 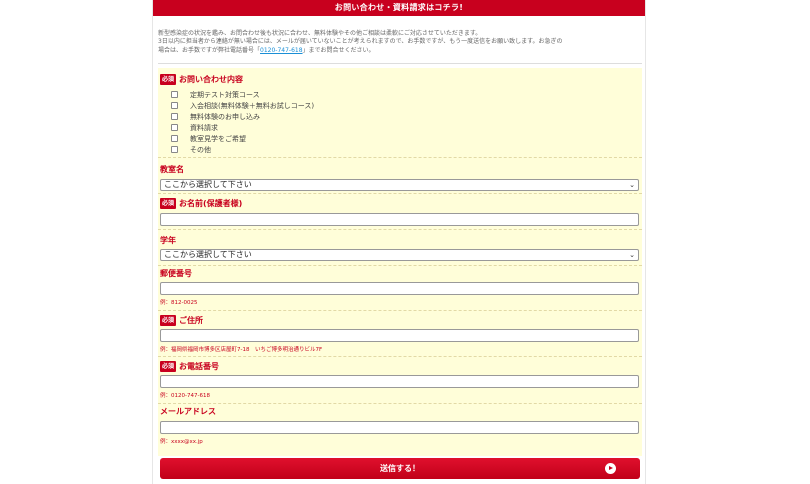 I want to click on inquiry-label-row: 必須 お問い合わせ内容, so click(x=201, y=79).